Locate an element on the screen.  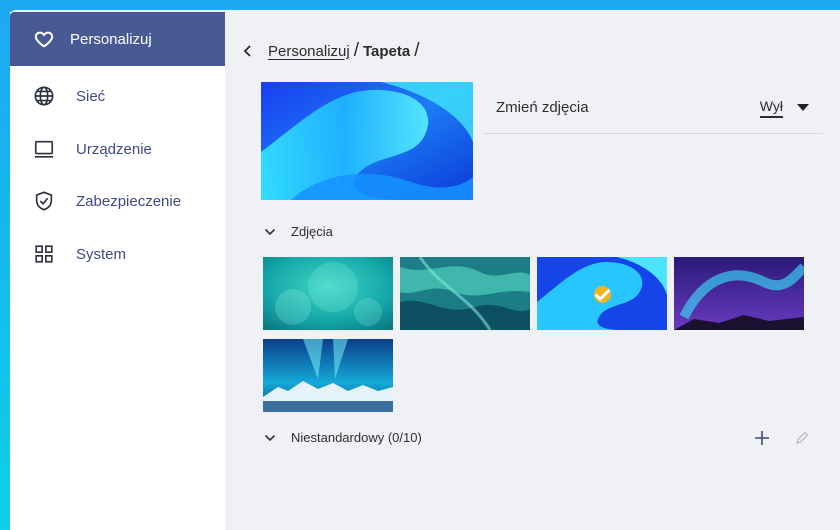
custom-section-header: Niestandardowy (0/10) is located at coordinates (342, 437).